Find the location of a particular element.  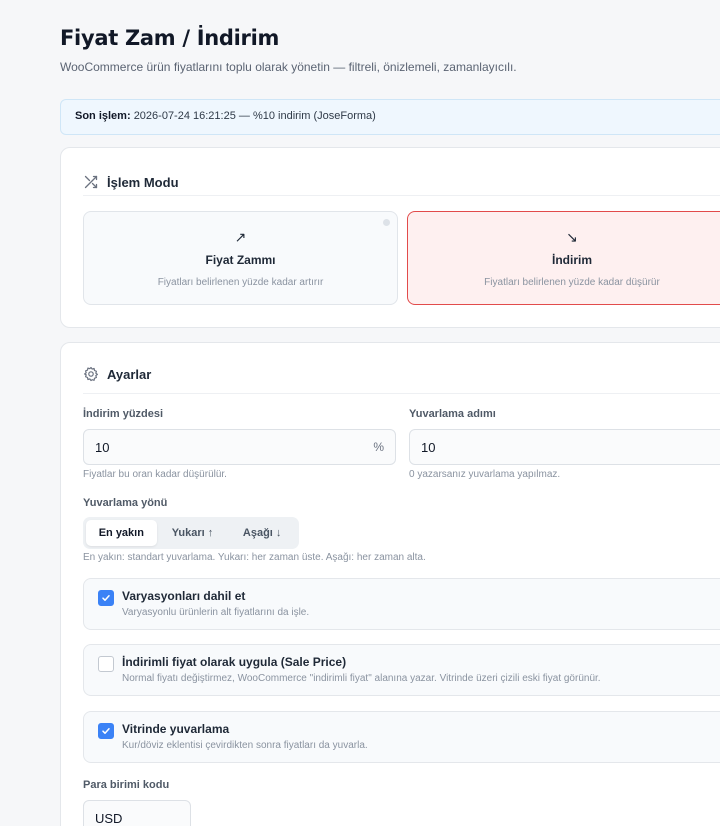

mode-card-title: İşlem Modu is located at coordinates (143, 182).